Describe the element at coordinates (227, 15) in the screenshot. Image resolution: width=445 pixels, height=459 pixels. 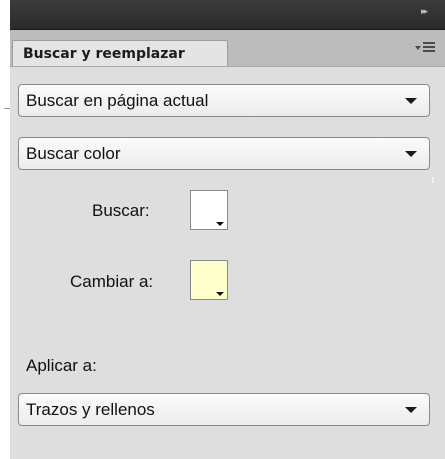
I see `panel-title-bar: ▸▸` at that location.